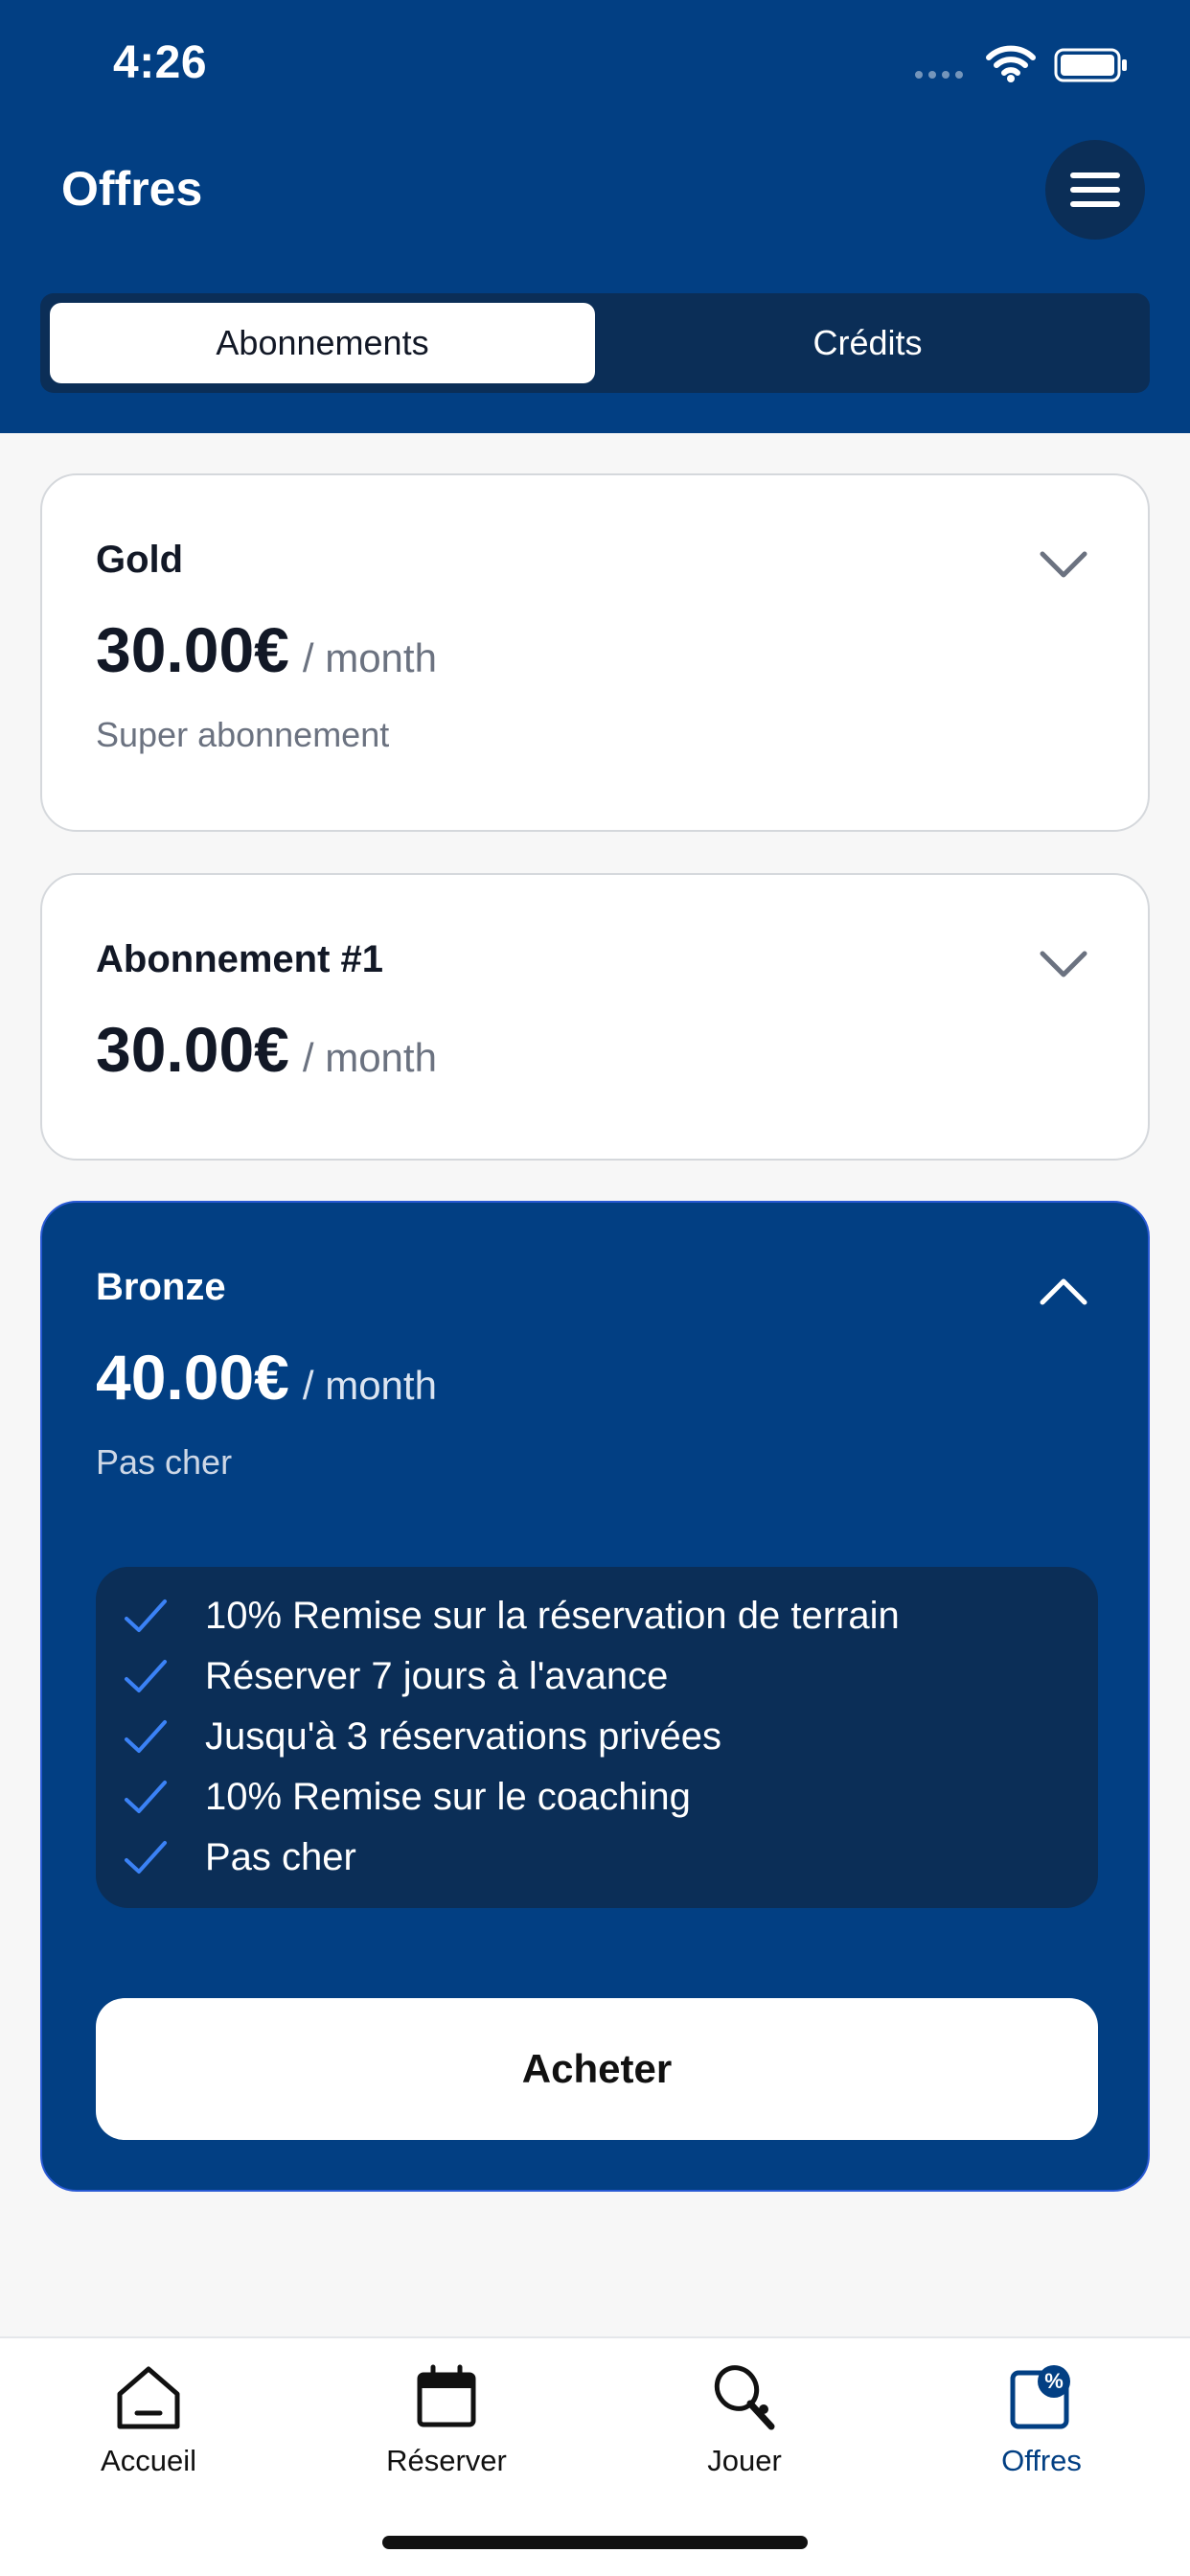 This screenshot has height=2576, width=1190. Describe the element at coordinates (160, 63) in the screenshot. I see `status-time: 4:26` at that location.